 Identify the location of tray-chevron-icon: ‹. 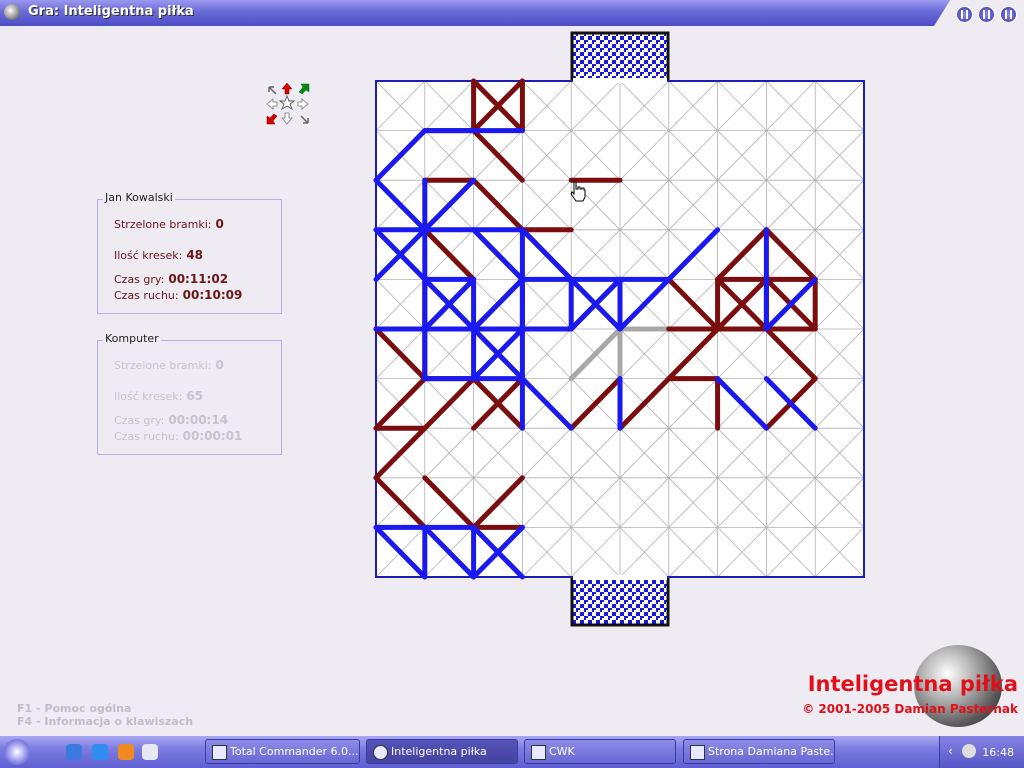
(950, 751).